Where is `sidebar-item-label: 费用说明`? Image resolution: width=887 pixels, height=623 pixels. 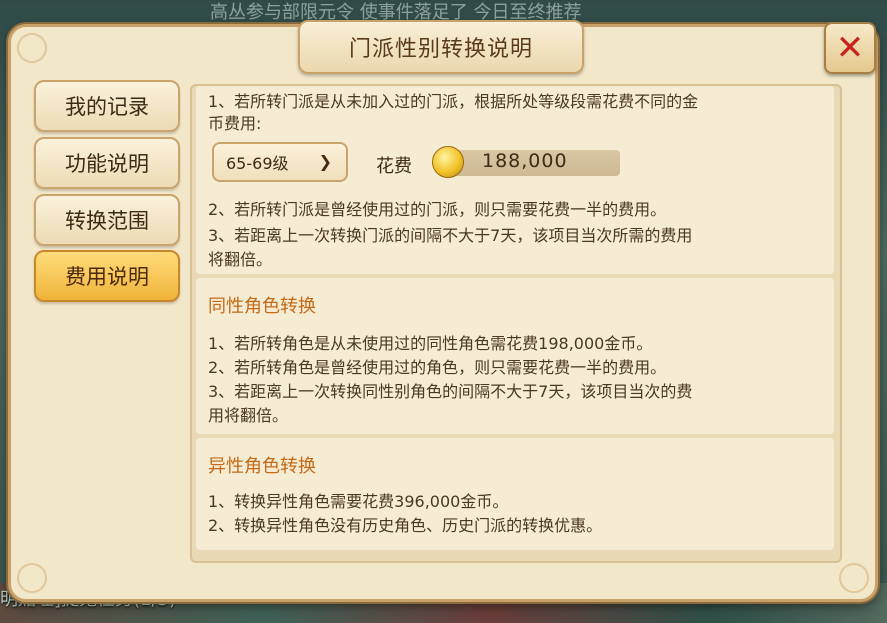
sidebar-item-label: 费用说明 is located at coordinates (107, 277).